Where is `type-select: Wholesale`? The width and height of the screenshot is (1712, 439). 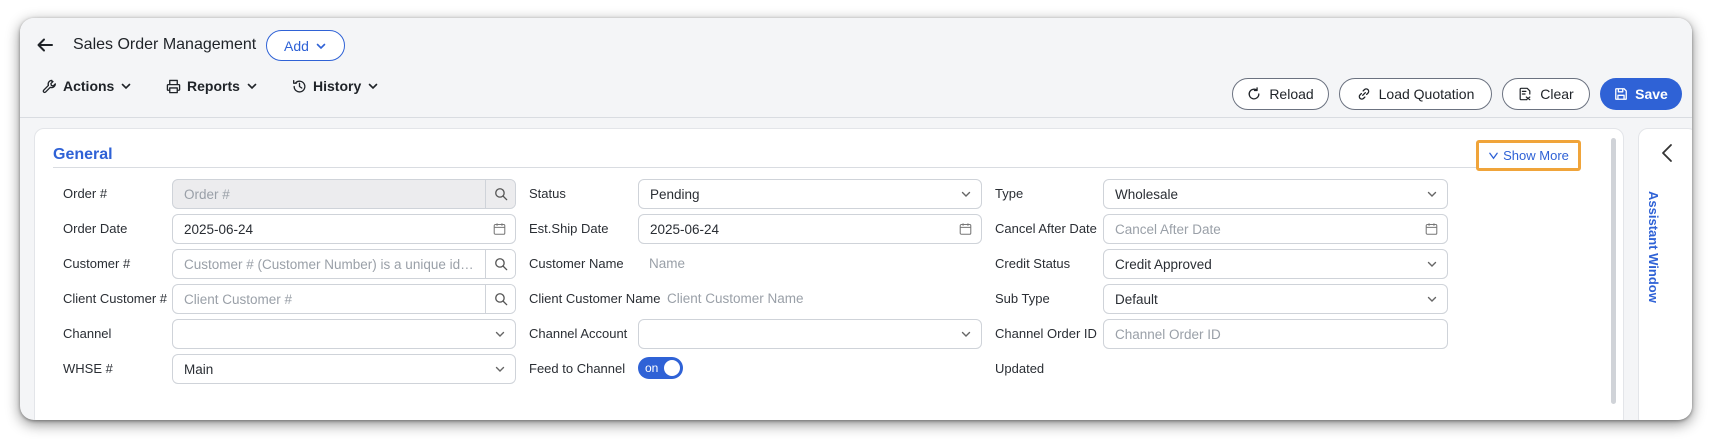
type-select: Wholesale is located at coordinates (1275, 194).